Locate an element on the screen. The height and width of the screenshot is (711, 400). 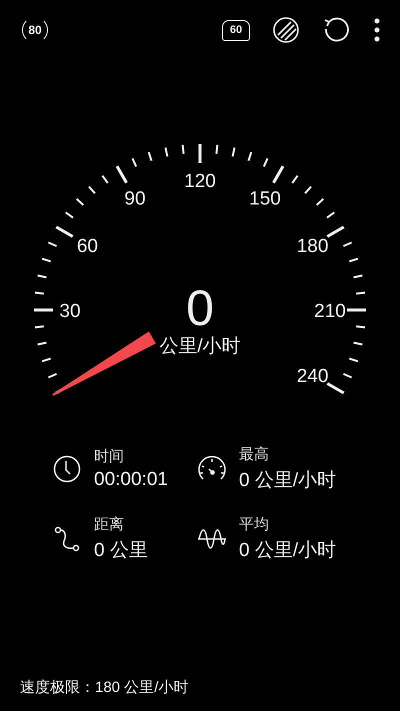
speed-limit-text: 速度极限：180 公里/小时 is located at coordinates (104, 687).